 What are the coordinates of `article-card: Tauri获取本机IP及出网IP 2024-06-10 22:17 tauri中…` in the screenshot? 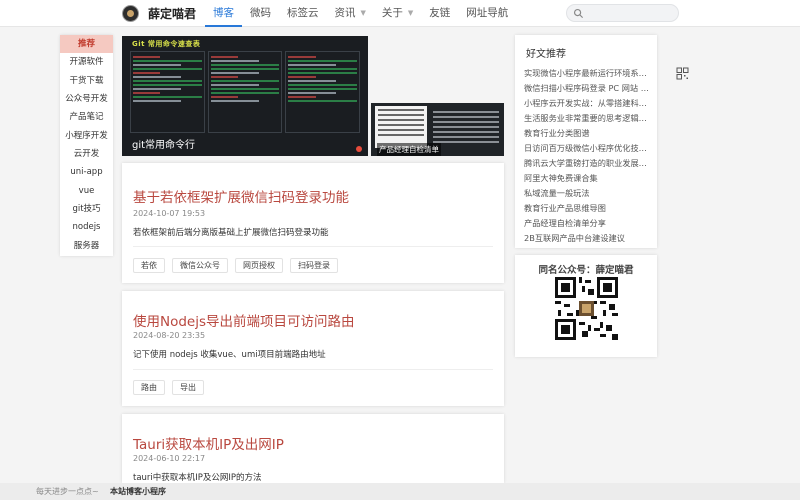 It's located at (313, 448).